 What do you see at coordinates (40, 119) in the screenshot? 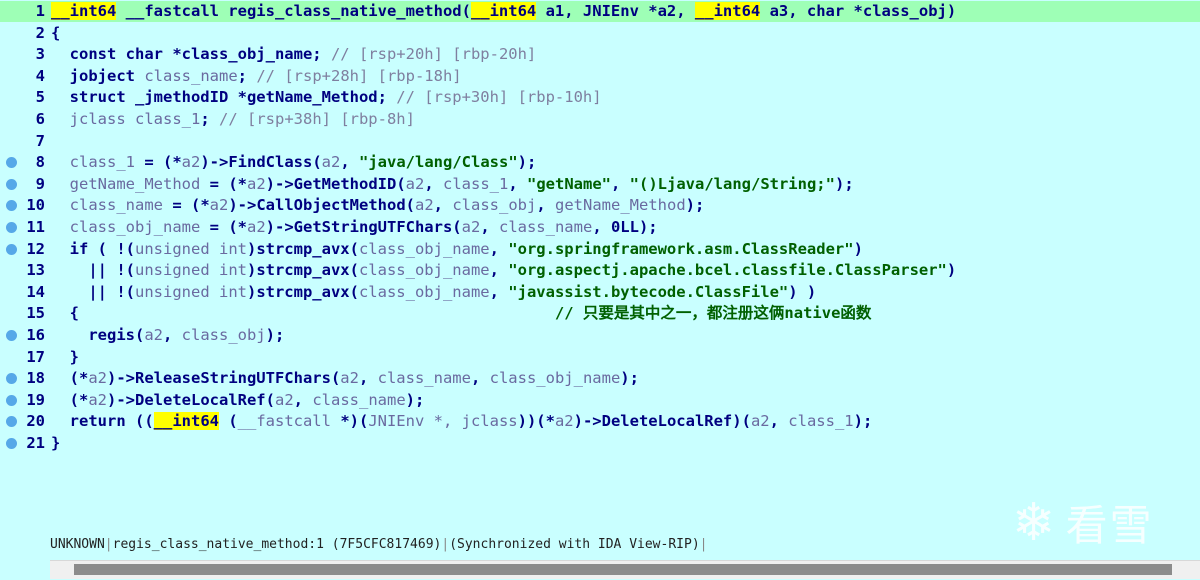
I see `line-number: 6` at bounding box center [40, 119].